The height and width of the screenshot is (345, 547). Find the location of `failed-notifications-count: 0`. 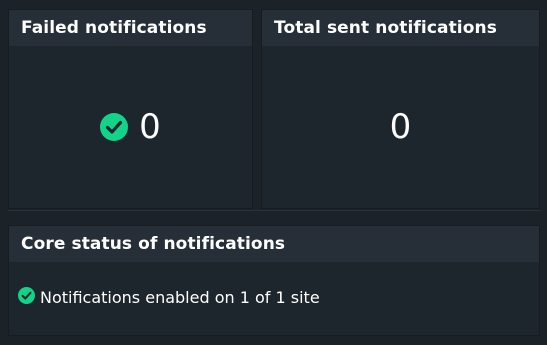

failed-notifications-count: 0 is located at coordinates (150, 127).